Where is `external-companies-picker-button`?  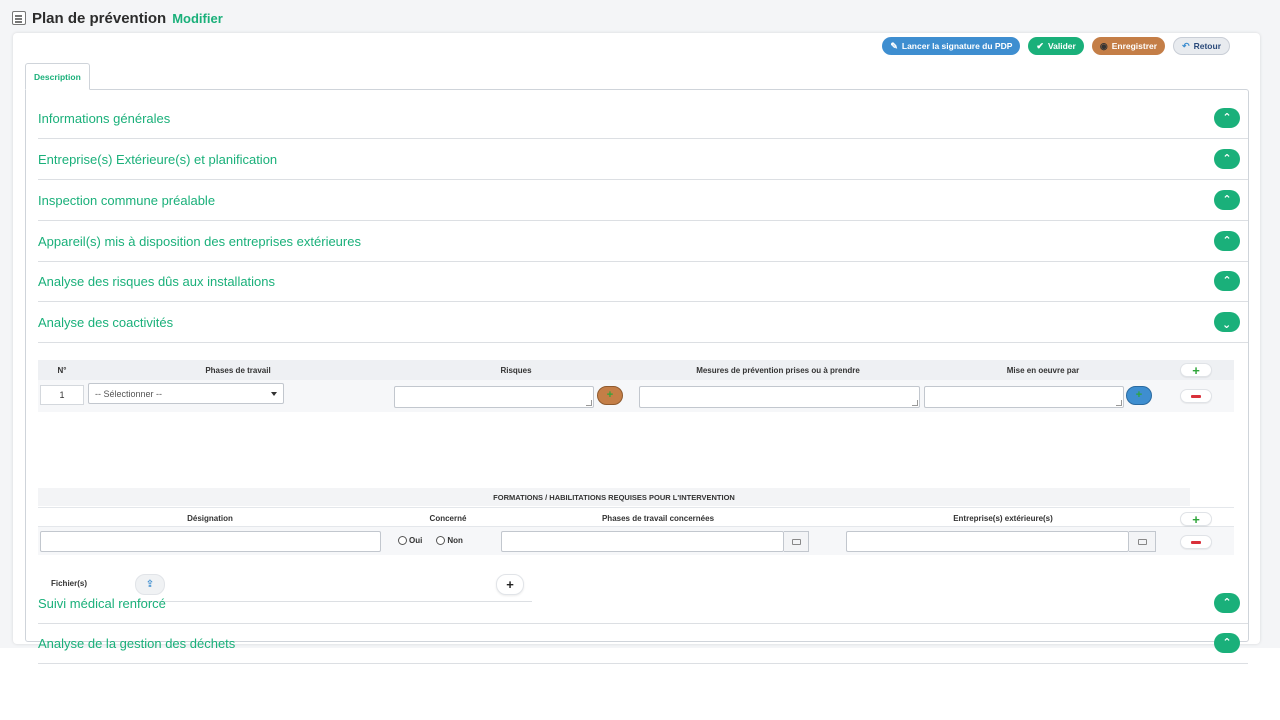 external-companies-picker-button is located at coordinates (1142, 541).